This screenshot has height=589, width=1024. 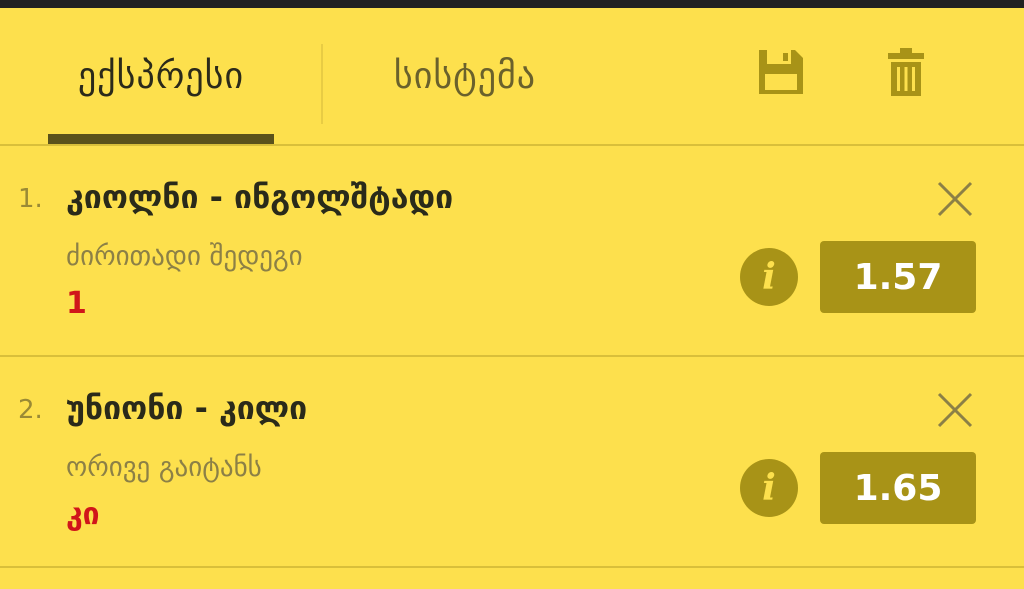 What do you see at coordinates (512, 4) in the screenshot?
I see `status-bar` at bounding box center [512, 4].